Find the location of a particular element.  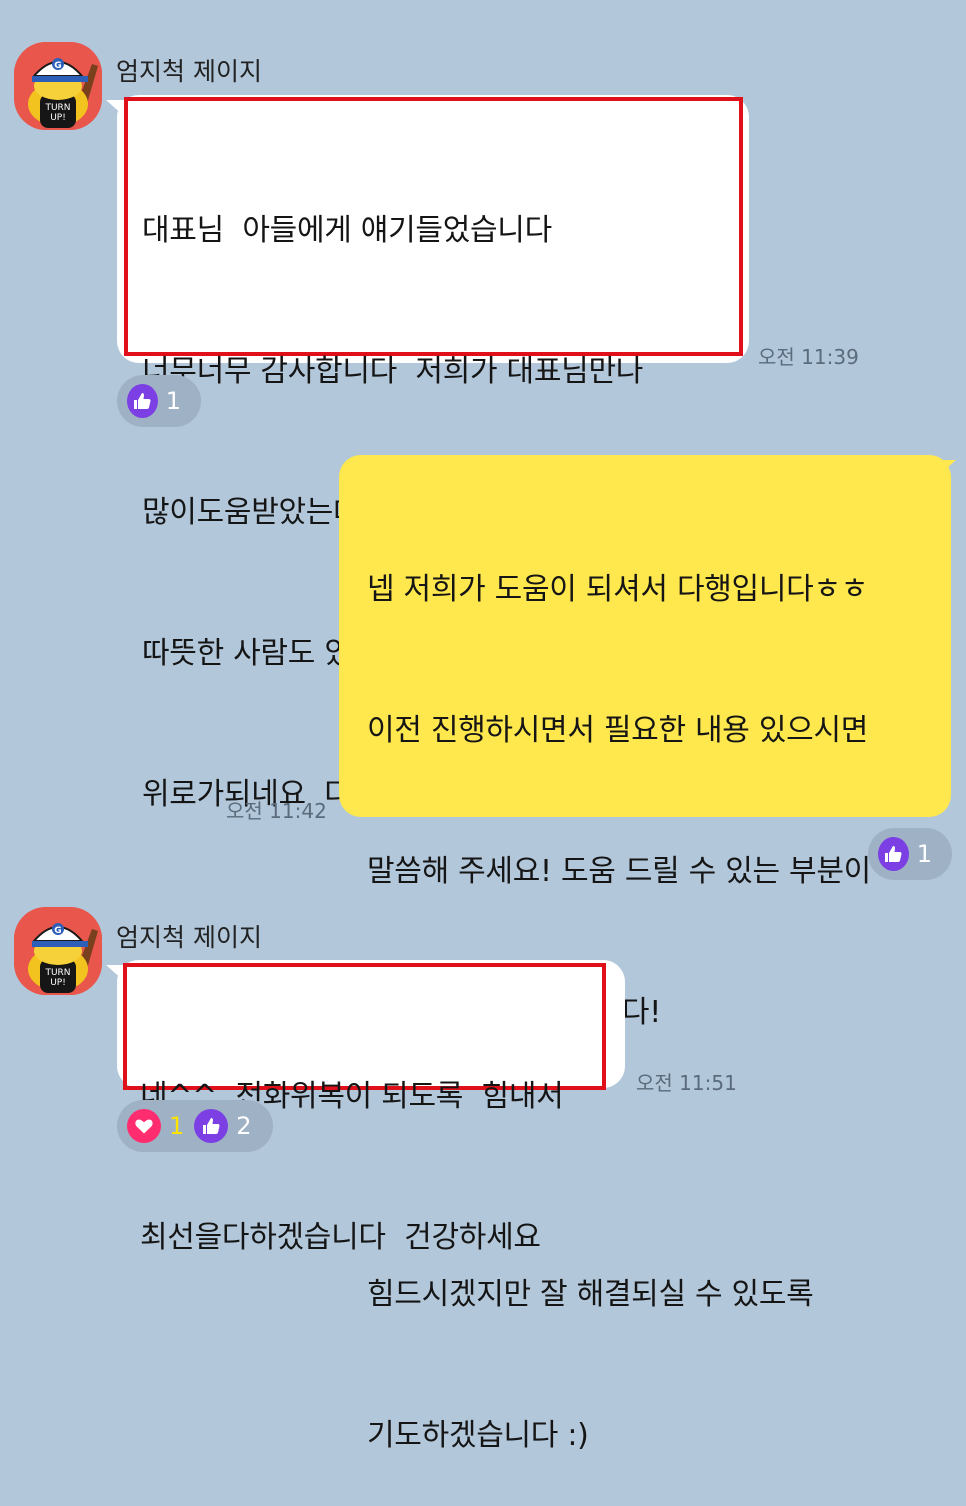

message-line: 대표님 아들에게 얘기들었습니다 is located at coordinates (347, 230).